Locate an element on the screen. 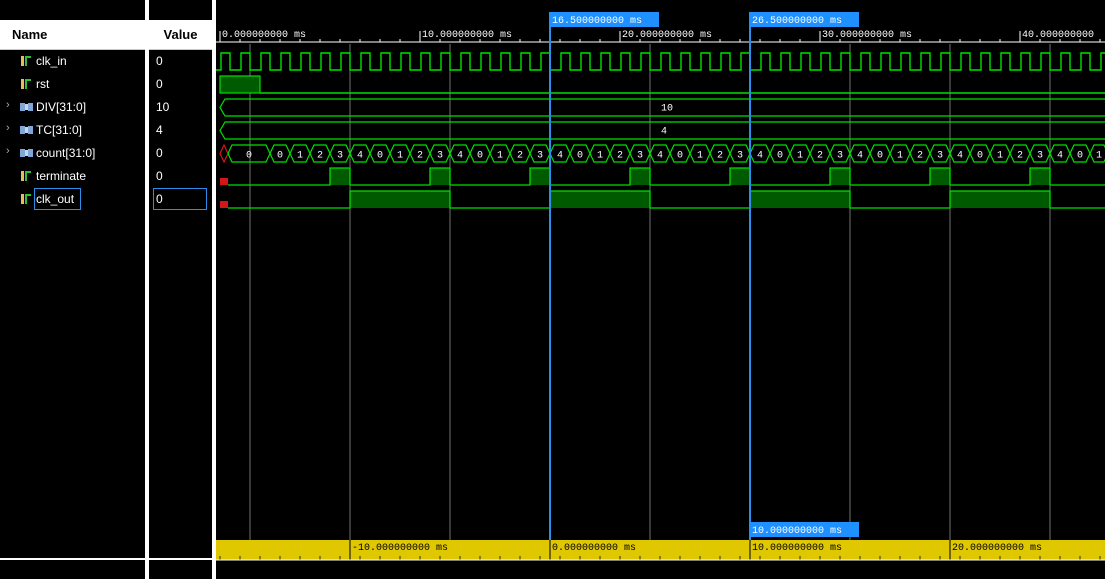 This screenshot has width=1105, height=579. ruler-time-label: 10.000000000 ms is located at coordinates (467, 35).